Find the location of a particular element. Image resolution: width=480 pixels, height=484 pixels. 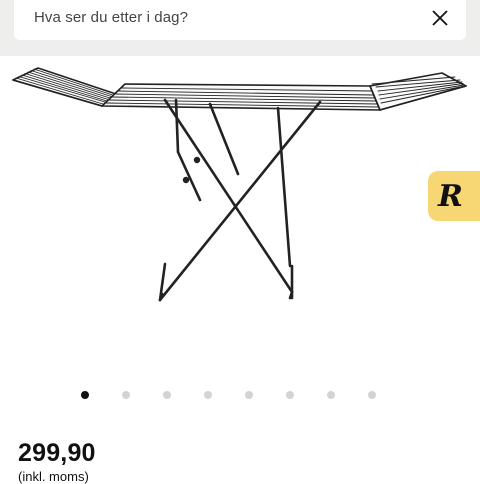

search-input: Hva ser du etter i dag? is located at coordinates (111, 17).